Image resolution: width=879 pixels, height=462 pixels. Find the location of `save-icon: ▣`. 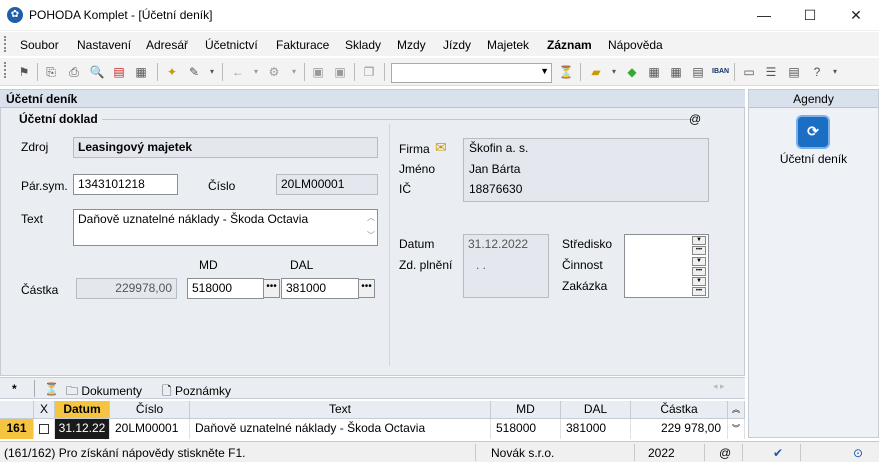

save-icon: ▣ is located at coordinates (318, 72).